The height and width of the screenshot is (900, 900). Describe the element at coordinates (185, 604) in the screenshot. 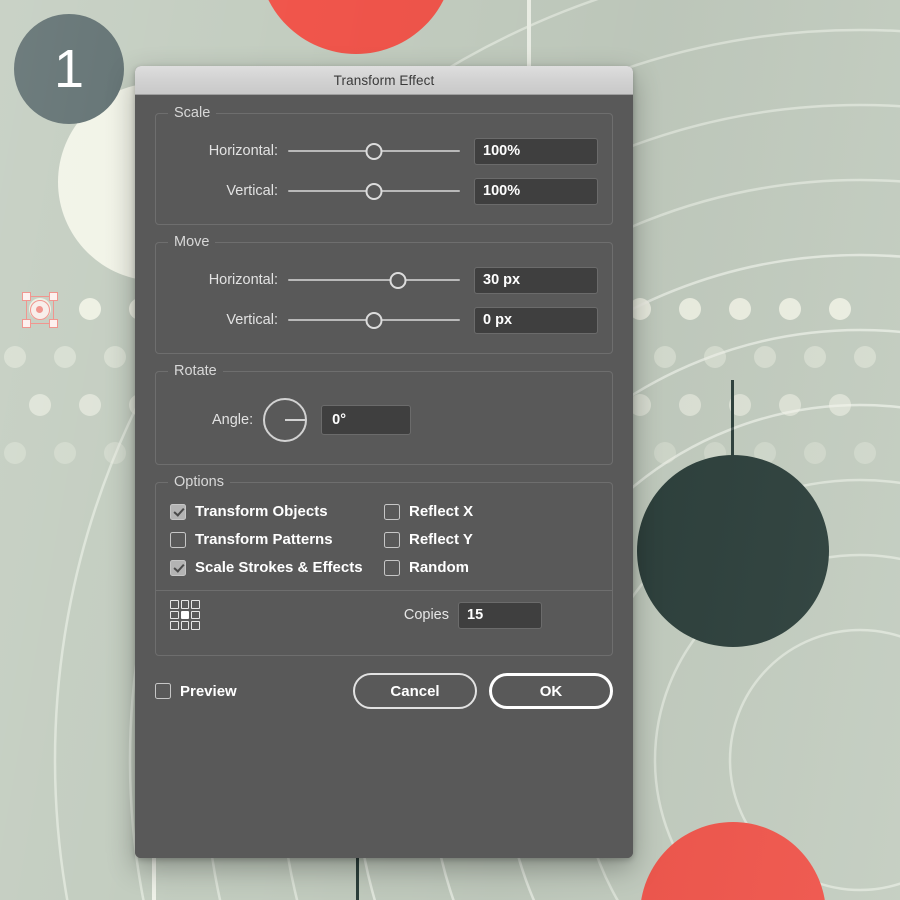

I see `anchor-cell-top-center` at that location.